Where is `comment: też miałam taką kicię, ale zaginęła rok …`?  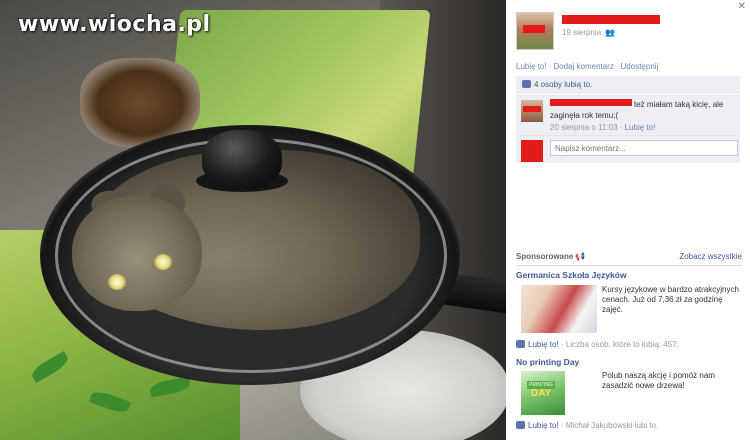
comment: też miałam taką kicię, ale zaginęła rok … is located at coordinates (628, 115).